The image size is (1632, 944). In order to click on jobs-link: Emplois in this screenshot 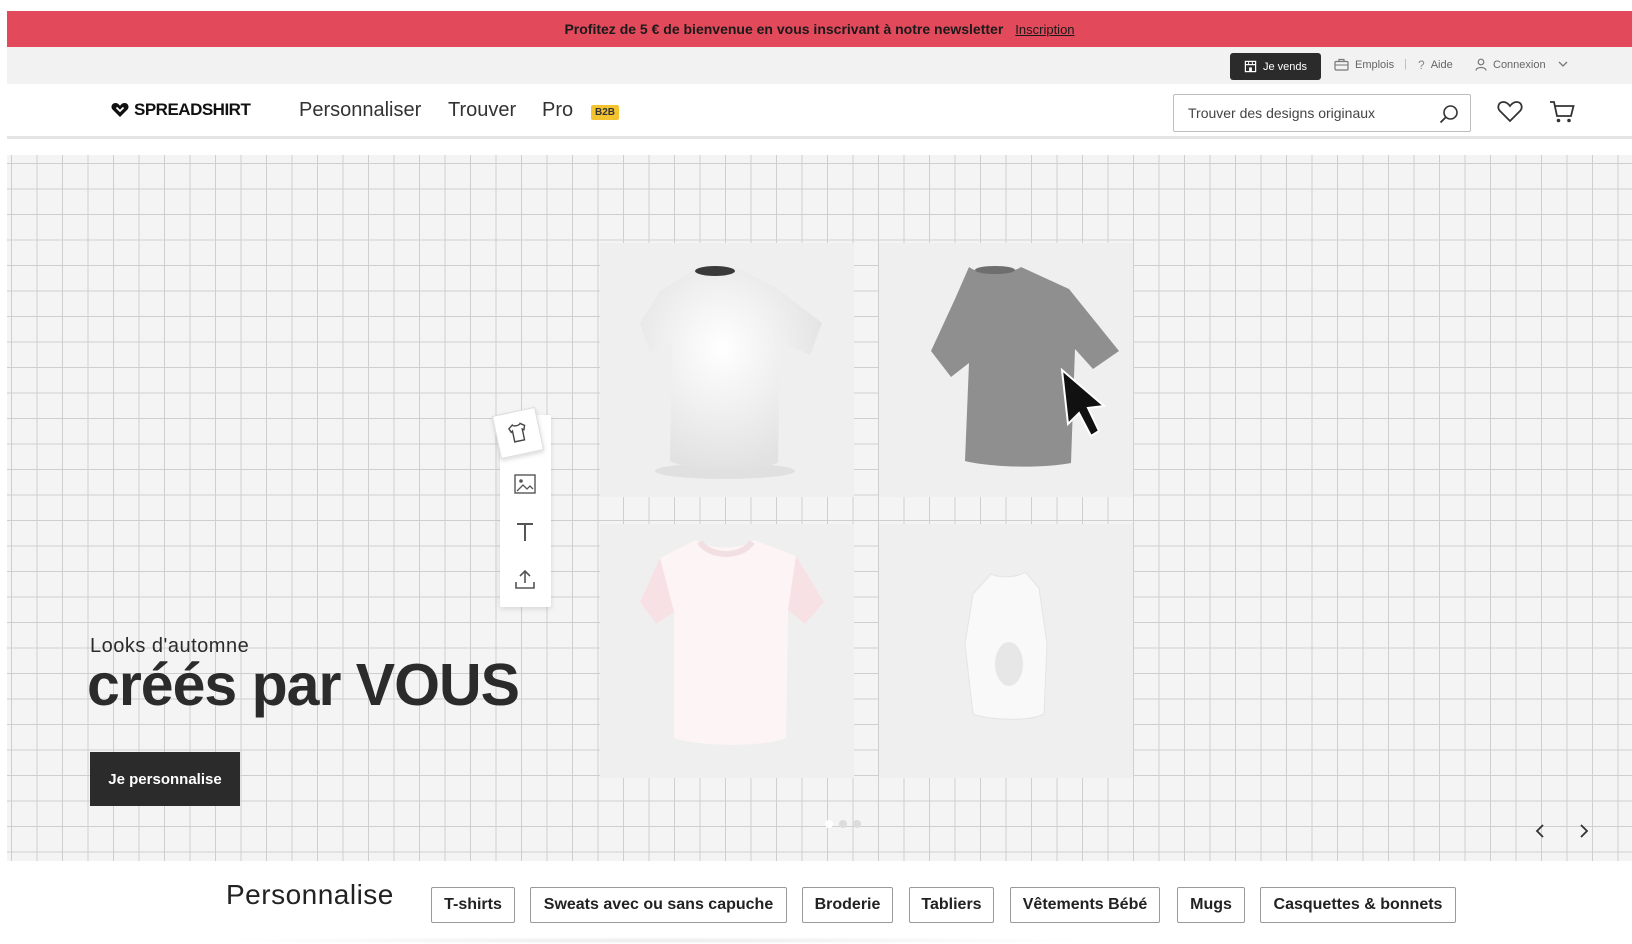, I will do `click(1364, 64)`.